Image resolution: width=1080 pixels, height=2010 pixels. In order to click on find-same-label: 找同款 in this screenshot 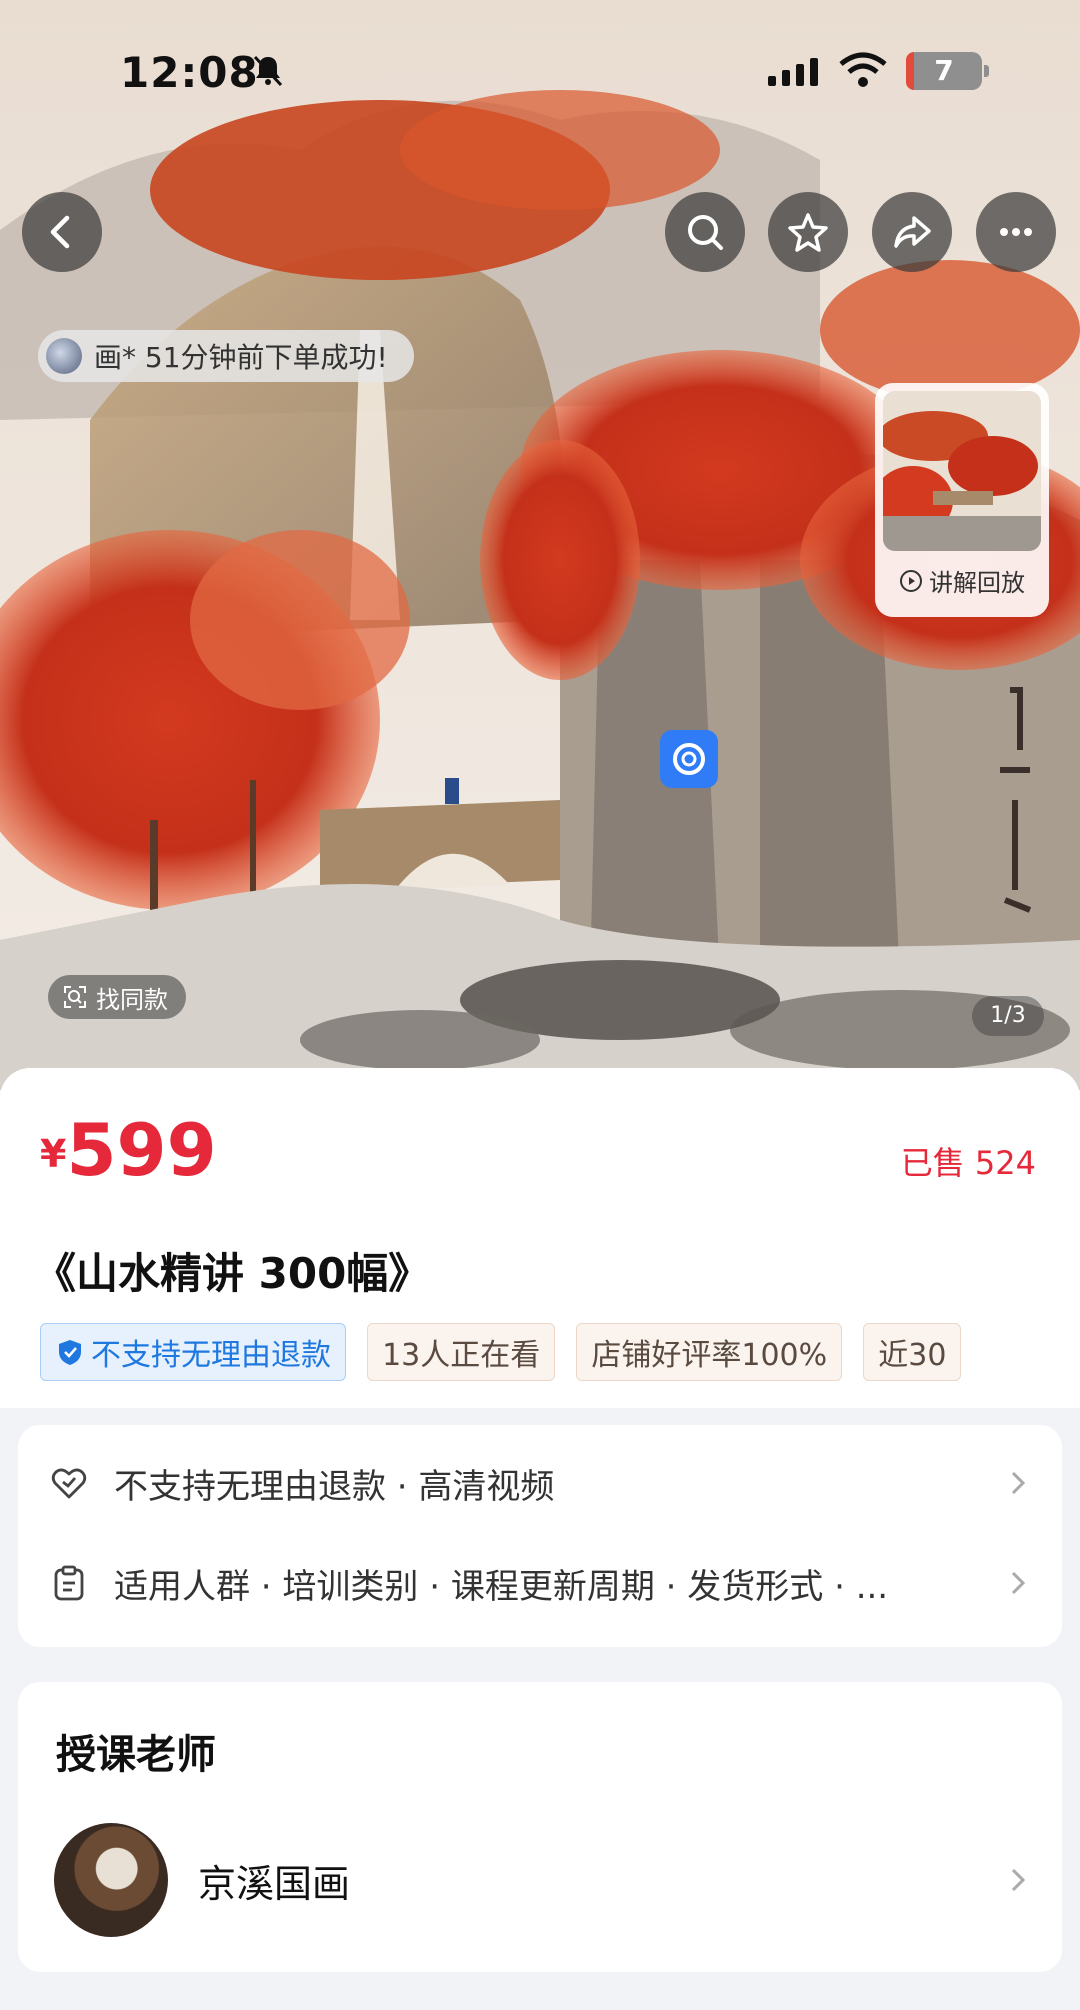, I will do `click(132, 999)`.